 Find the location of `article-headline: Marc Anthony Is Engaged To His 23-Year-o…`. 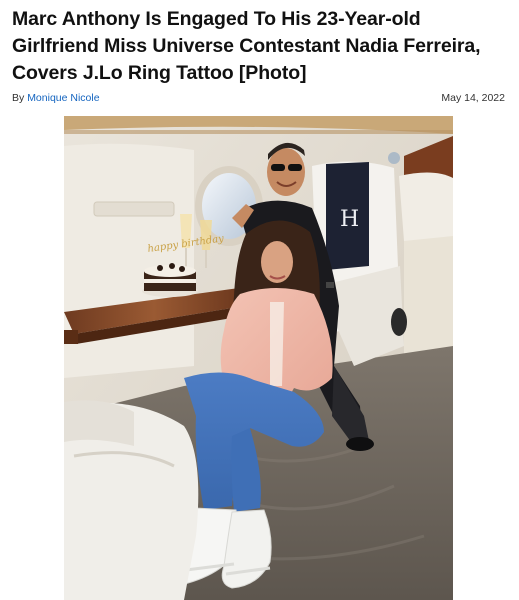

article-headline: Marc Anthony Is Engaged To His 23-Year-o… is located at coordinates (246, 46).